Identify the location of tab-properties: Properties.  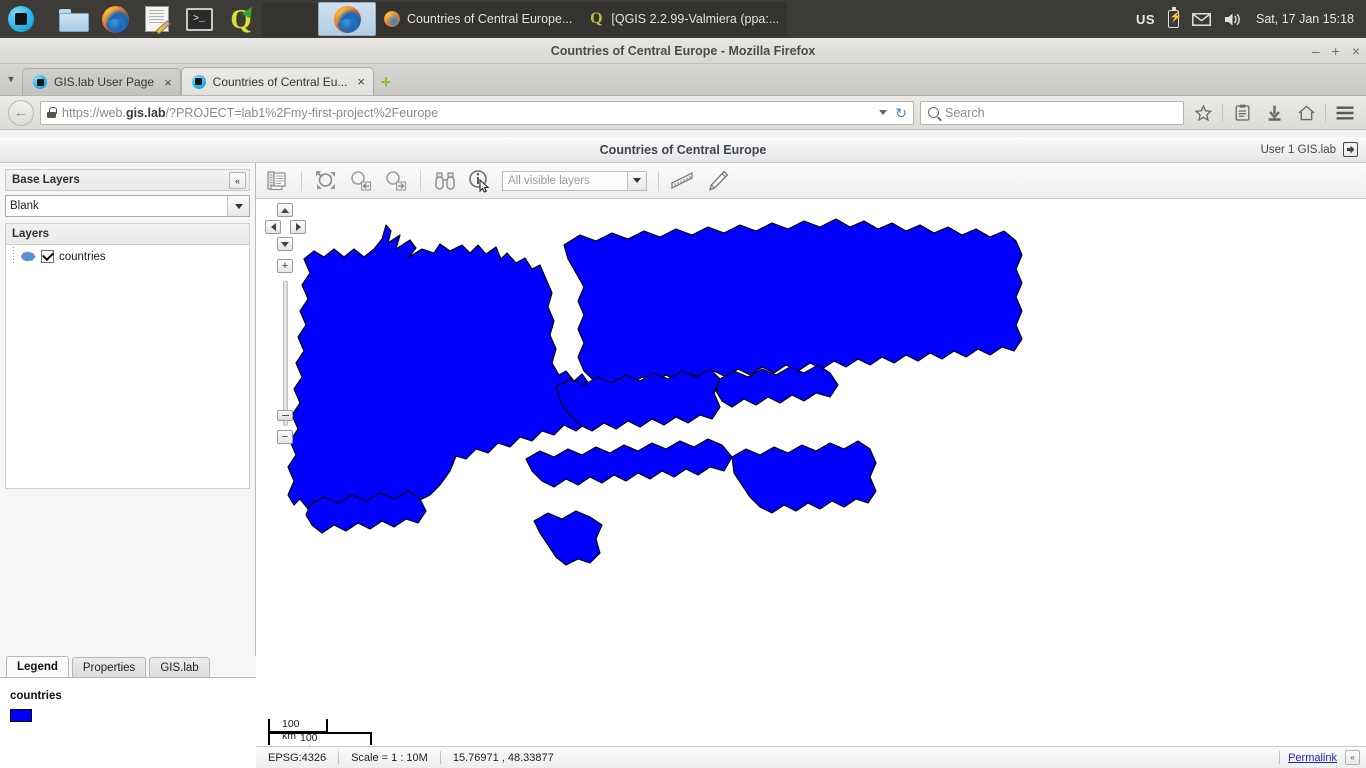
(109, 667).